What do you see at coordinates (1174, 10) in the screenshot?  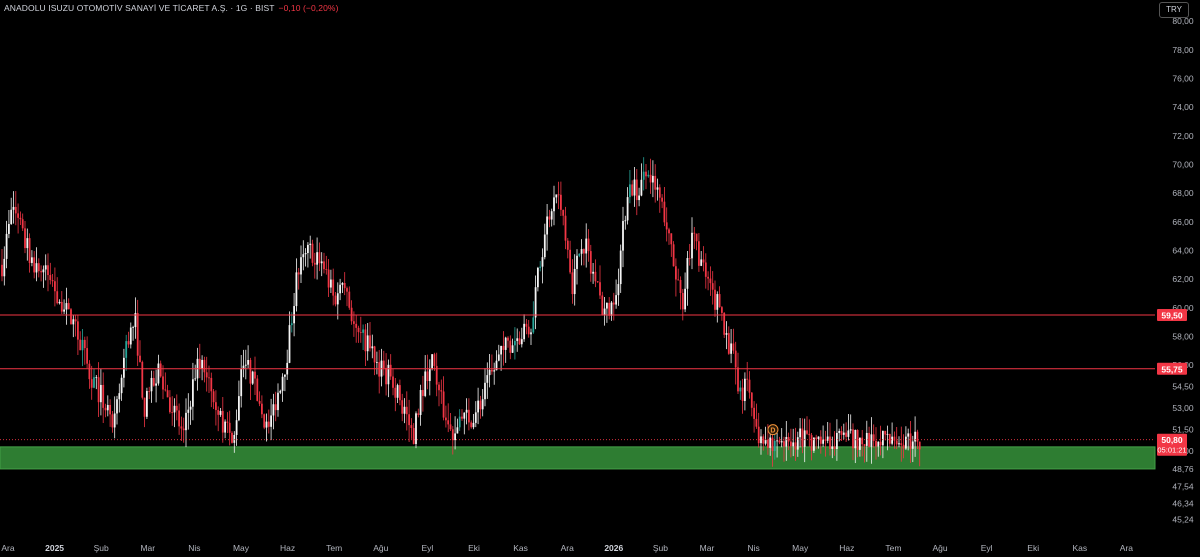 I see `currency-button: TRY` at bounding box center [1174, 10].